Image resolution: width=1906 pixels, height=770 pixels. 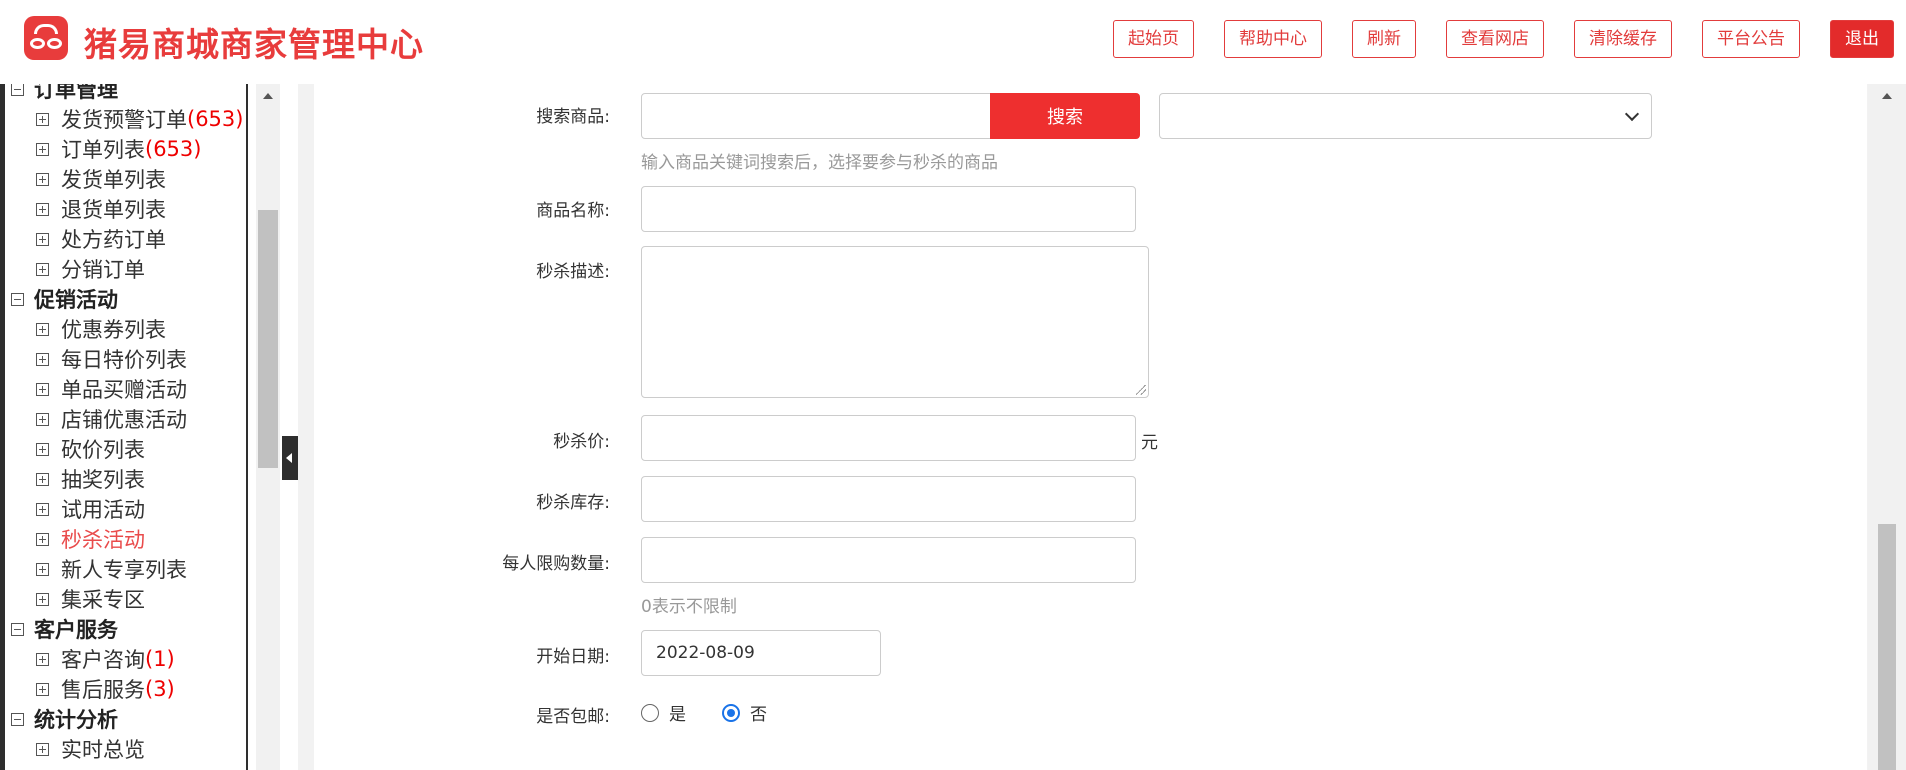 What do you see at coordinates (128, 419) in the screenshot?
I see `sidebar-item-store-discounts: 店铺优惠活动` at bounding box center [128, 419].